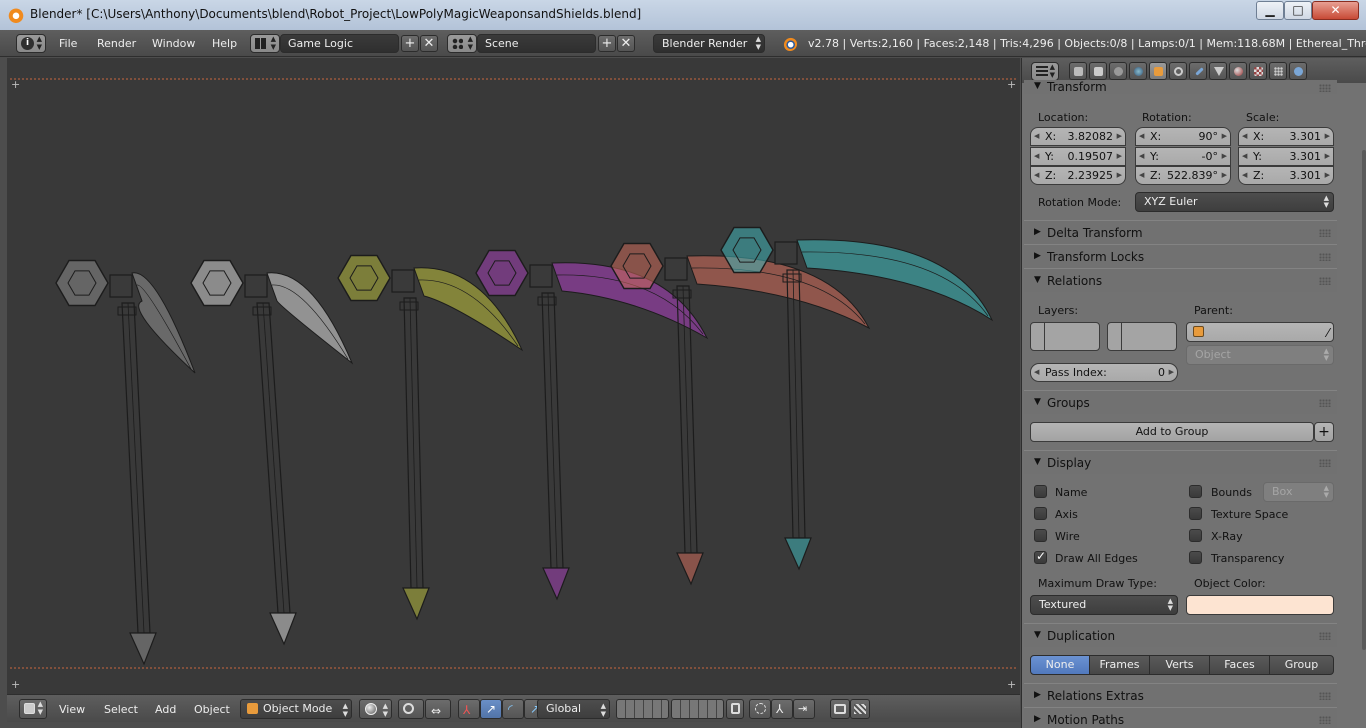  I want to click on snap-element-select: ⇥, so click(804, 709).